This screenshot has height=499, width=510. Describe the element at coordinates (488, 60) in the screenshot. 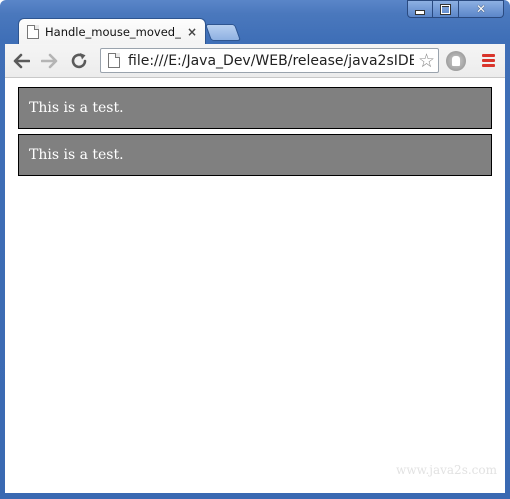

I see `hamburger-menu-icon` at that location.